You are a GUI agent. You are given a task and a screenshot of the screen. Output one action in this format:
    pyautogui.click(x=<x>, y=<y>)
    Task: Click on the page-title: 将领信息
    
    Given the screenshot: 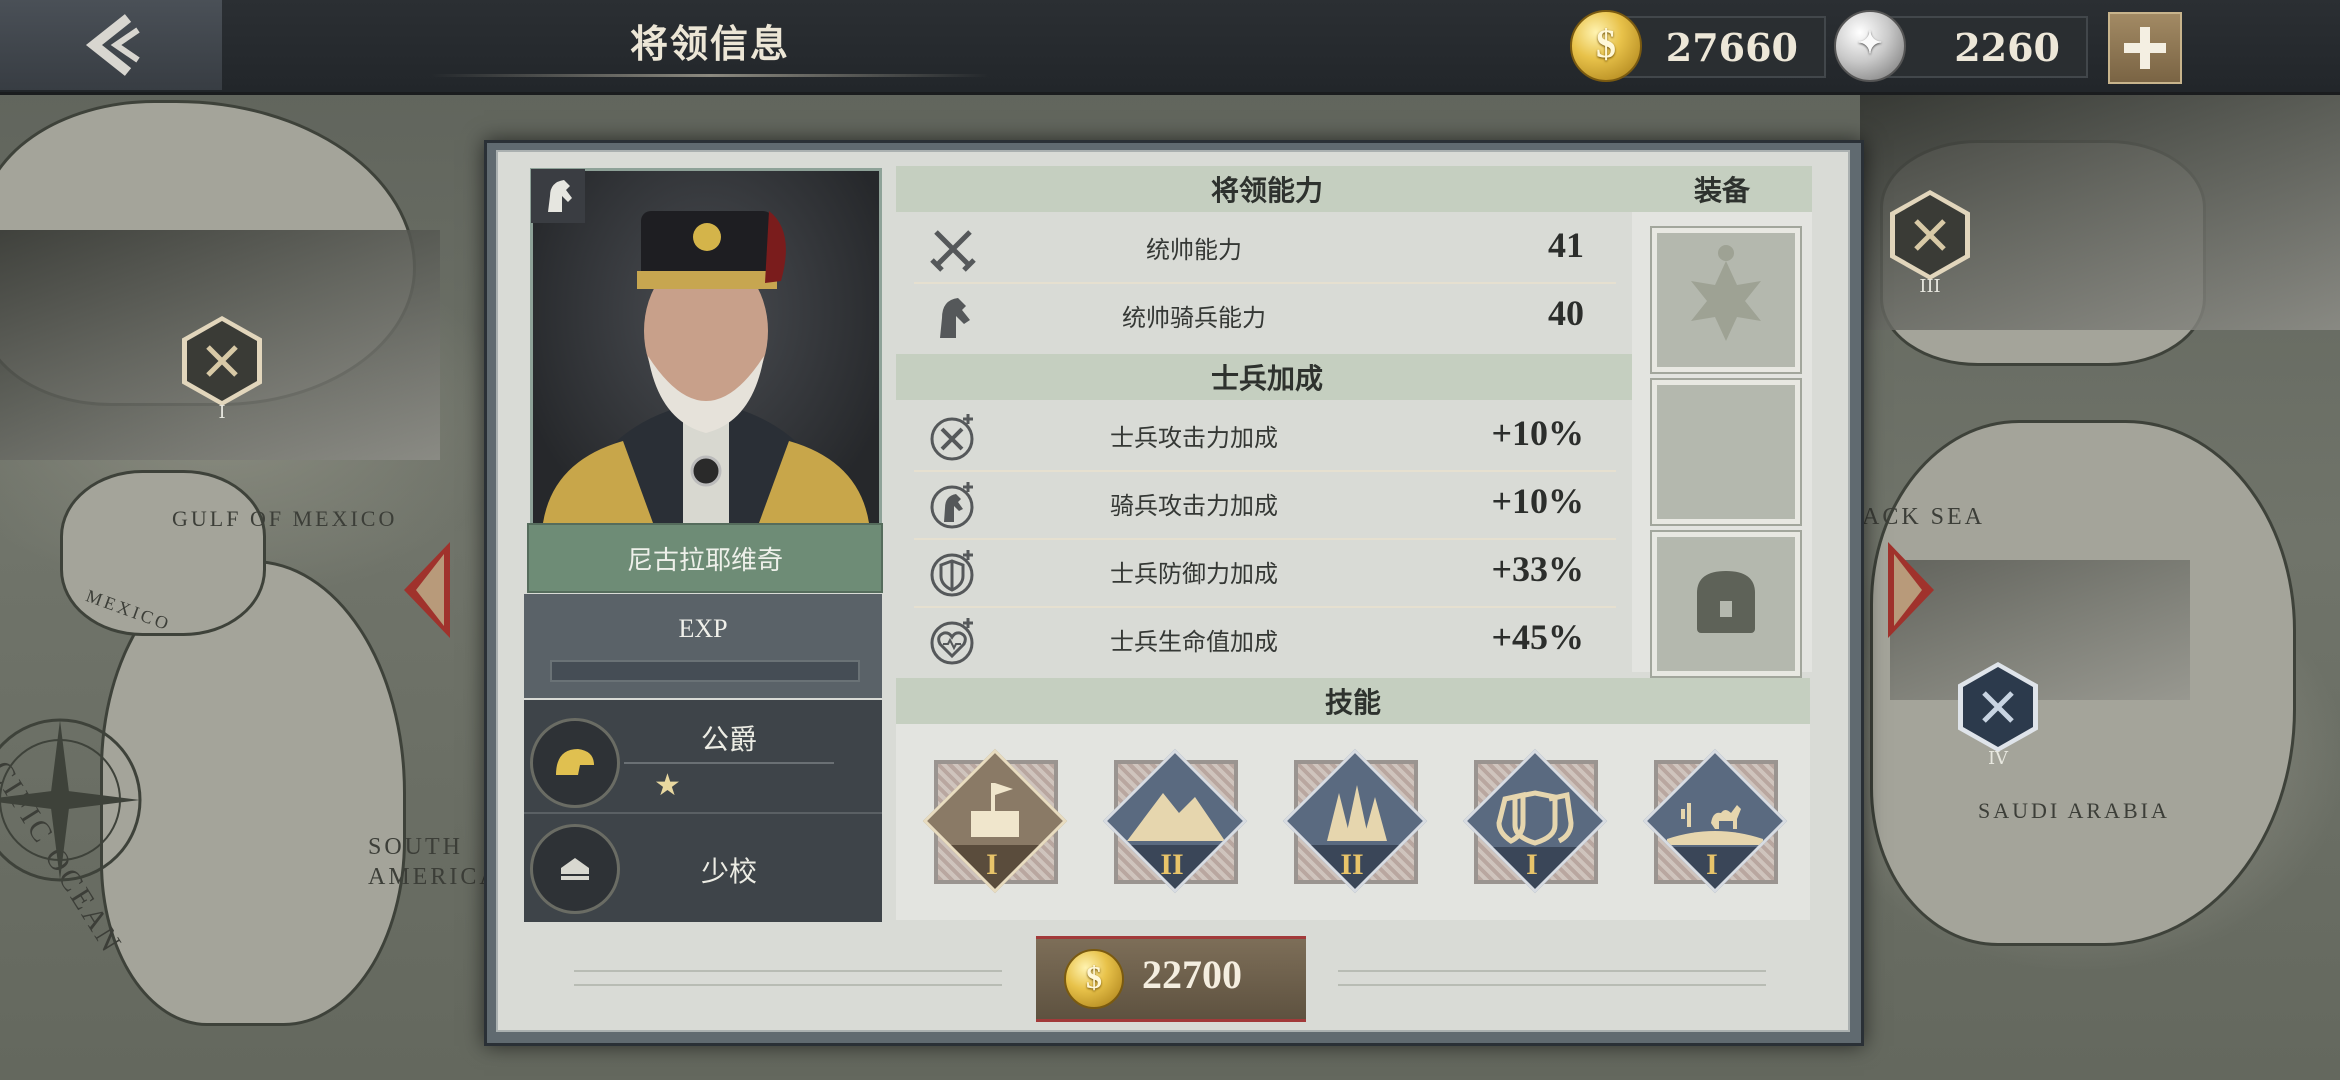 What is the action you would take?
    pyautogui.click(x=709, y=43)
    